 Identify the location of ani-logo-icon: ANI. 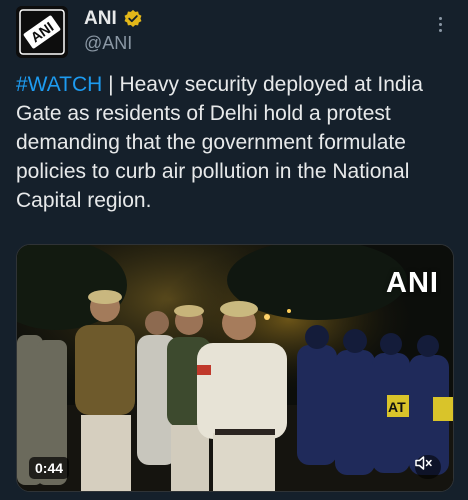
(42, 32).